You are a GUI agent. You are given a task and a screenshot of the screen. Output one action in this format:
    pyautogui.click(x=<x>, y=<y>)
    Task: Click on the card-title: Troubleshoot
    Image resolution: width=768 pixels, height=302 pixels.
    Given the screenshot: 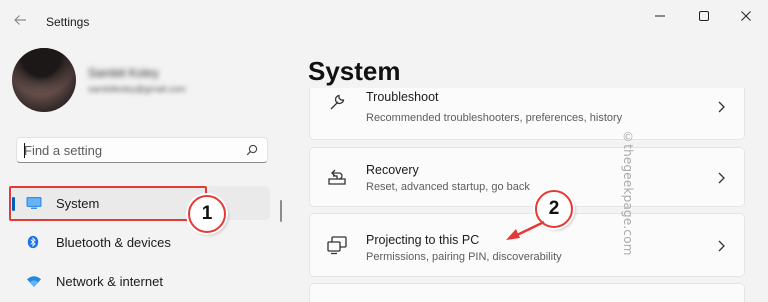 What is the action you would take?
    pyautogui.click(x=402, y=97)
    